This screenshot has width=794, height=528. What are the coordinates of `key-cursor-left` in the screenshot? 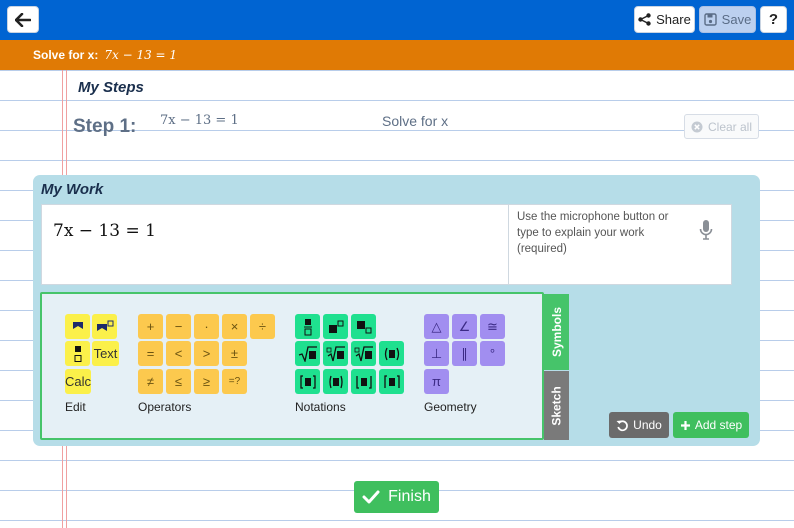 It's located at (77, 326).